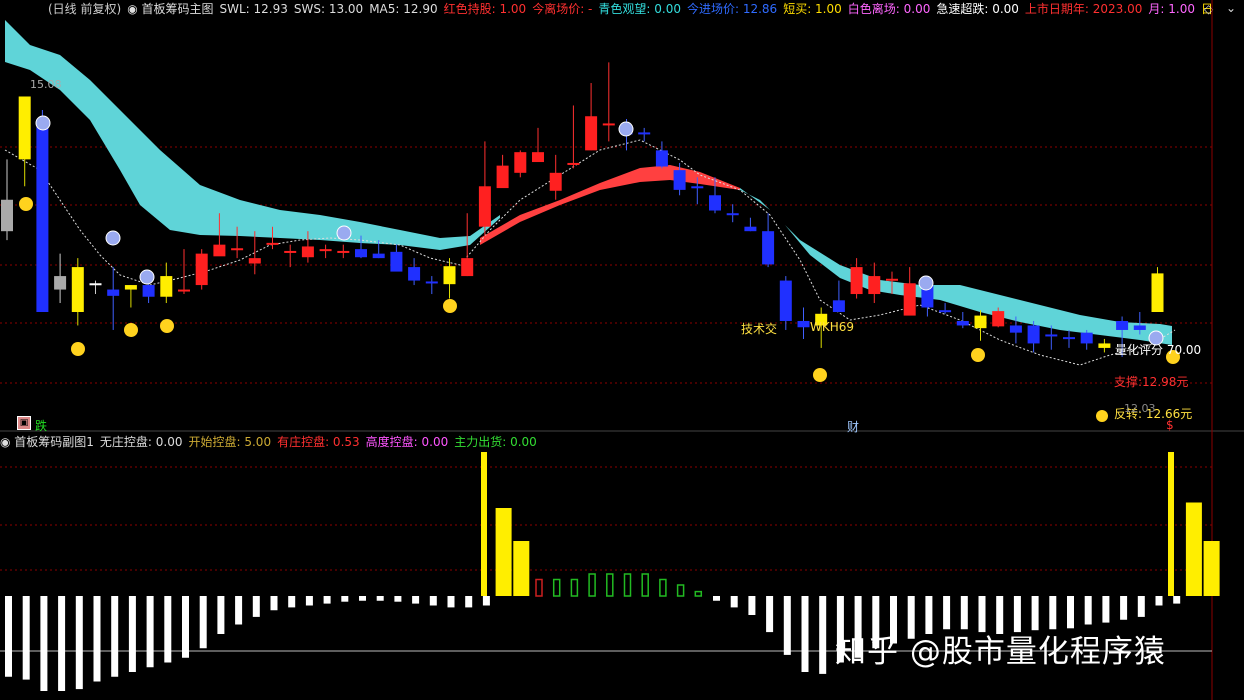  I want to click on dollar-marker: $, so click(1170, 425).